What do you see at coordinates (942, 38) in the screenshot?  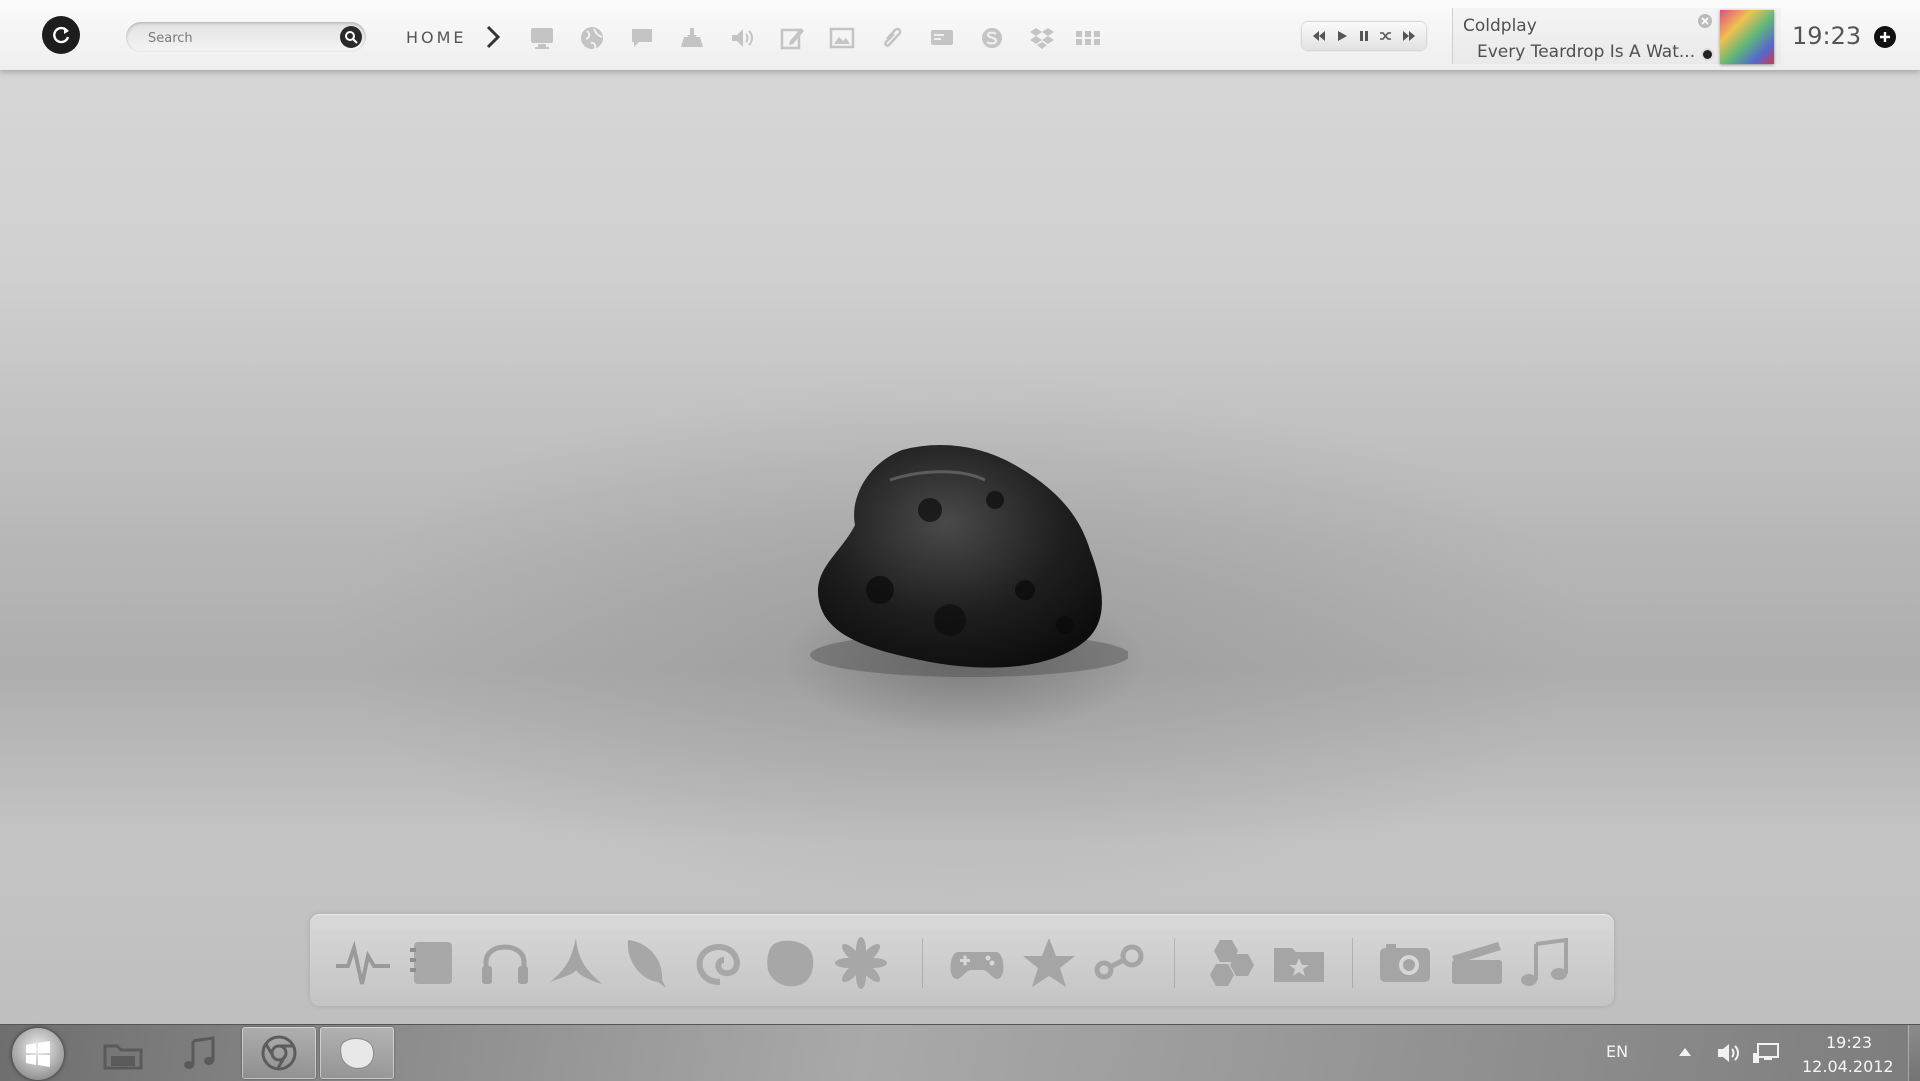 I see `messenger-icon` at bounding box center [942, 38].